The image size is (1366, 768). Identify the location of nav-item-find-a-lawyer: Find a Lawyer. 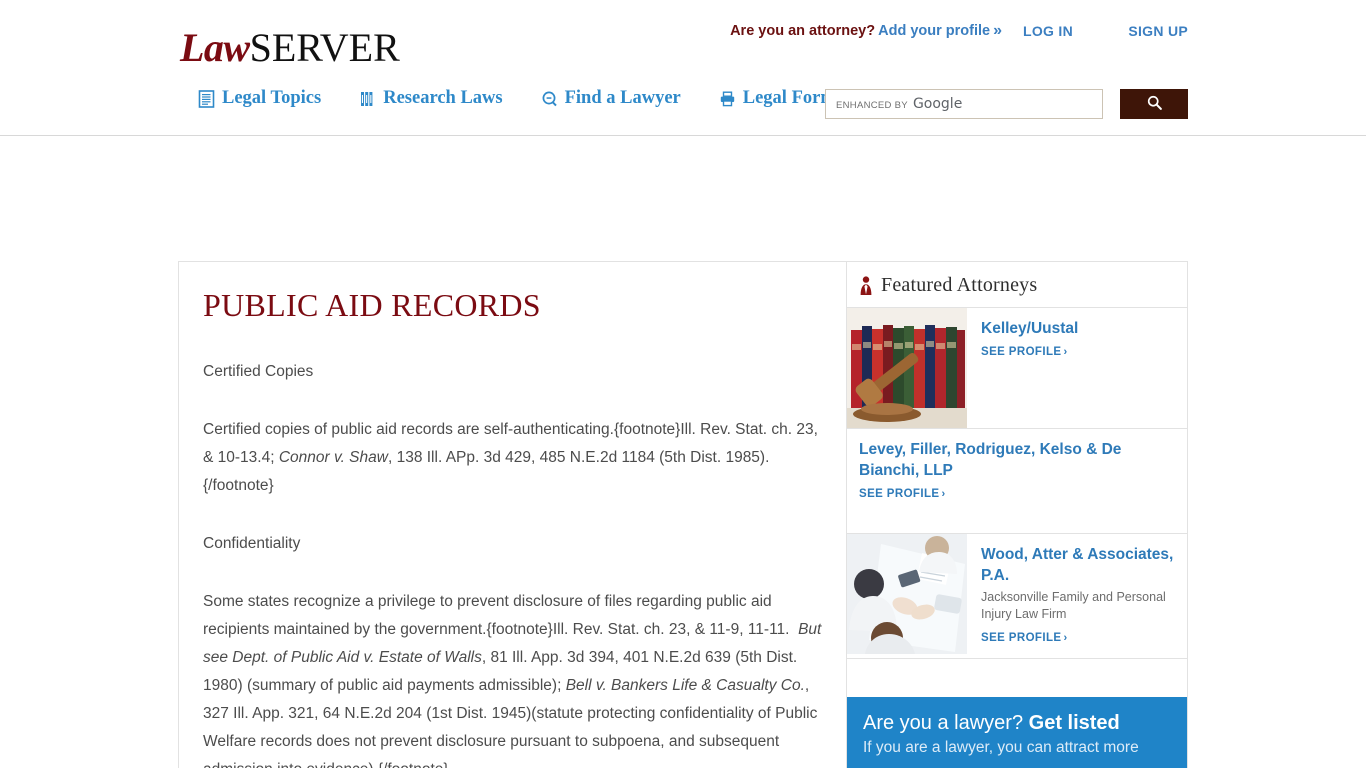
(611, 98).